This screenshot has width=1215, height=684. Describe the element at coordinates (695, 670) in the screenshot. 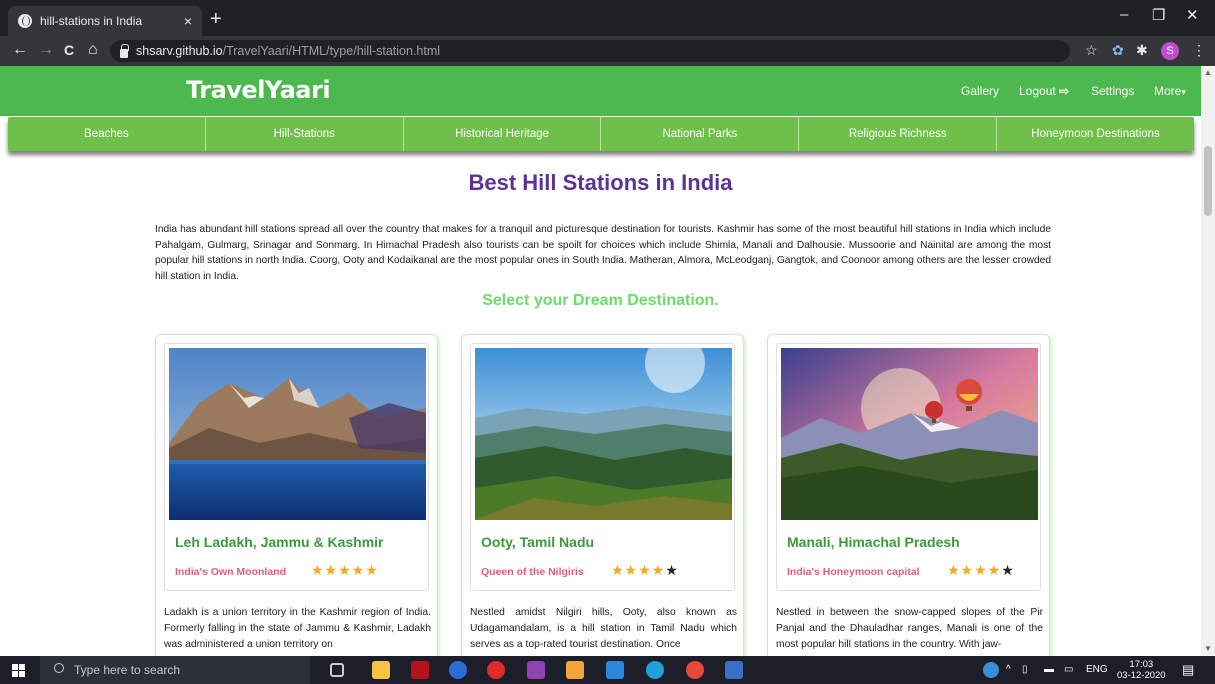

I see `chrome-icon` at that location.